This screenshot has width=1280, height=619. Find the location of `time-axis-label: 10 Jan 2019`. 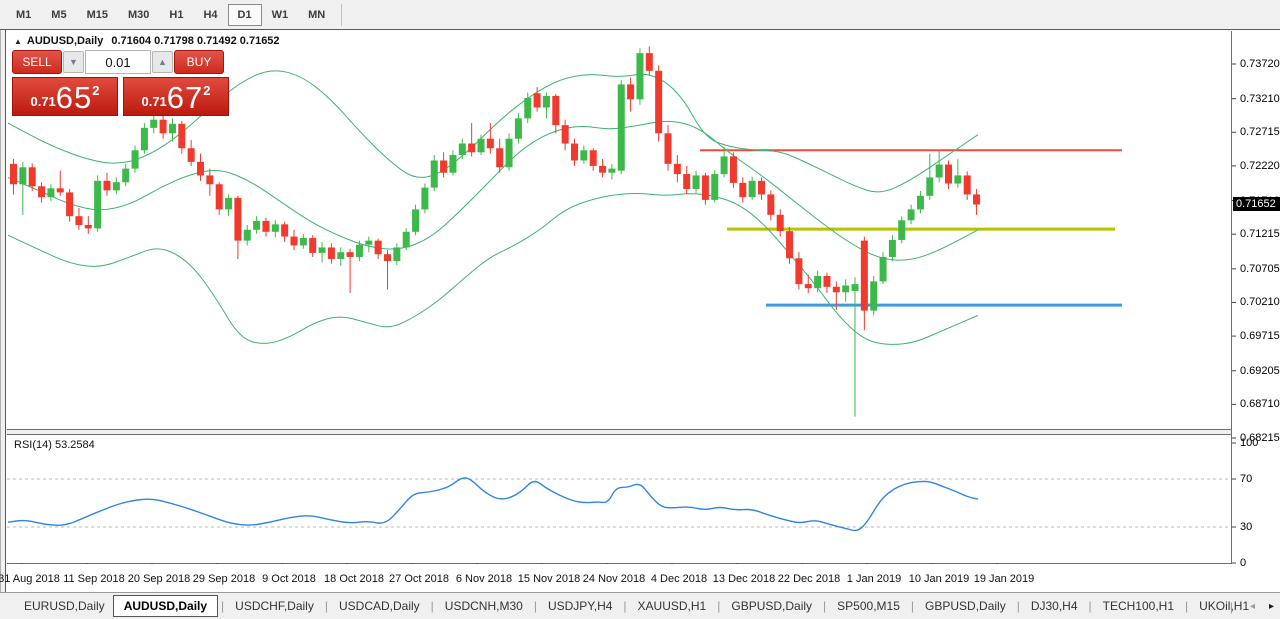

time-axis-label: 10 Jan 2019 is located at coordinates (939, 579).